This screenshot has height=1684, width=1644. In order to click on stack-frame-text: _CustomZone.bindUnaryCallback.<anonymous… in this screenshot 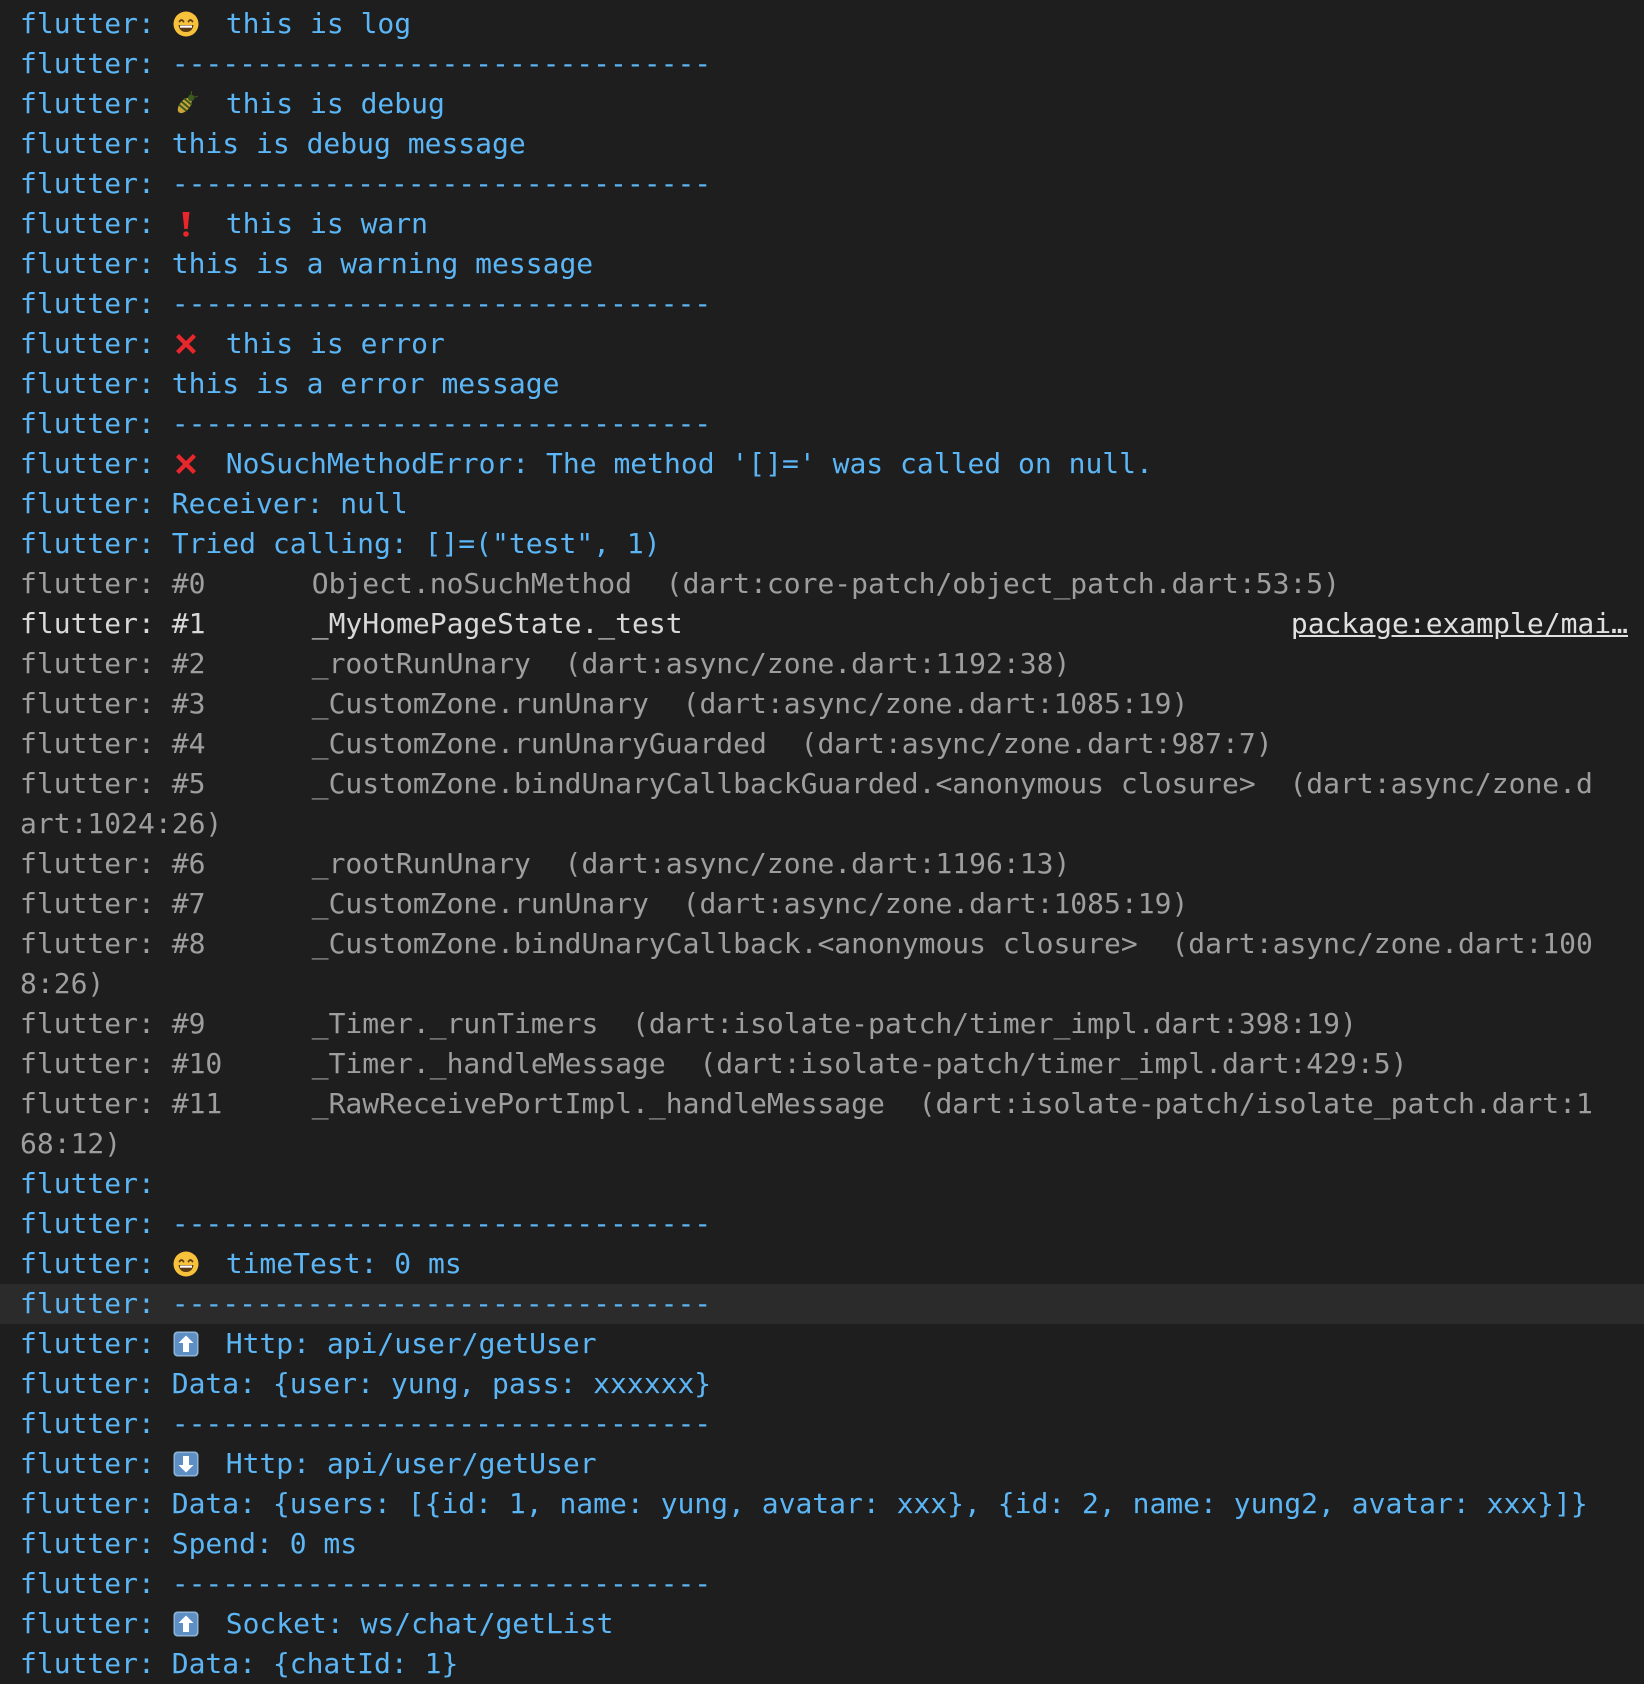, I will do `click(952, 943)`.